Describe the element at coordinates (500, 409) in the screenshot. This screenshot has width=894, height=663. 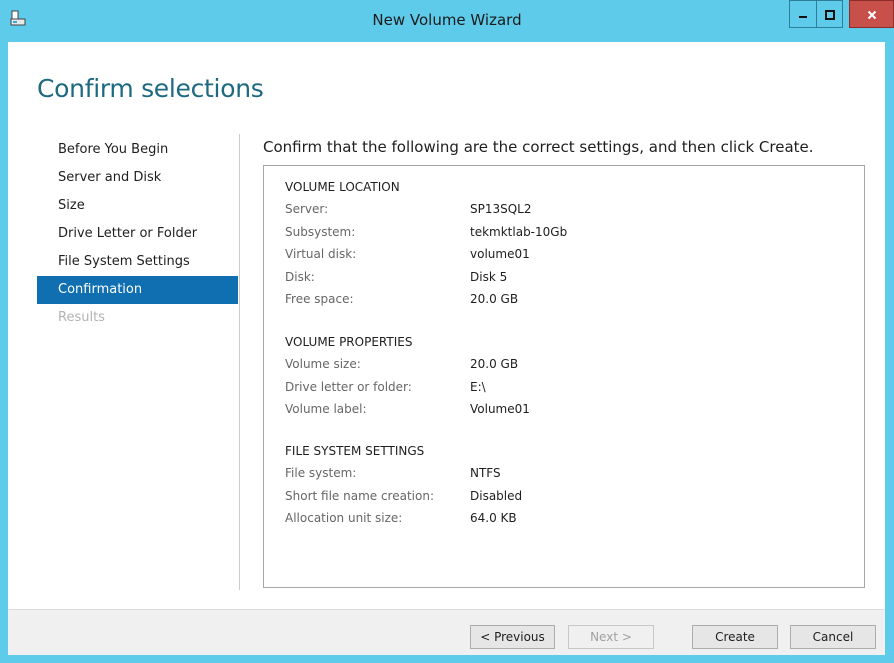
I see `setting-value: Volume01` at that location.